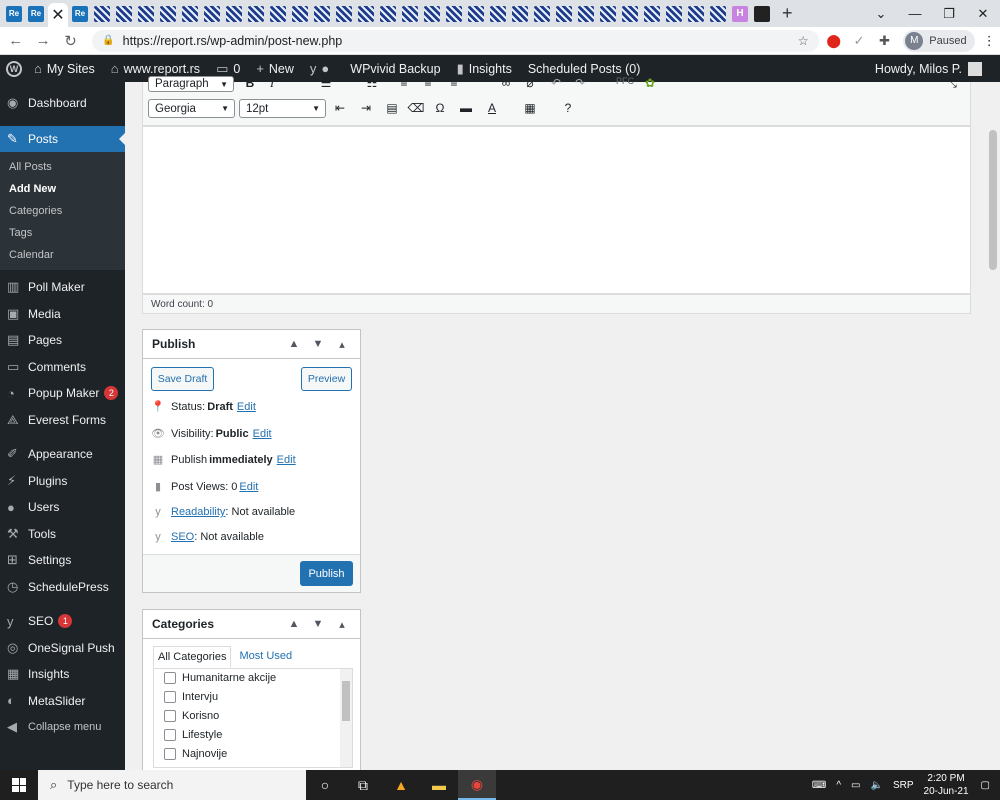 The height and width of the screenshot is (800, 1000). Describe the element at coordinates (182, 379) in the screenshot. I see `save-draft-button: Save Draft` at that location.